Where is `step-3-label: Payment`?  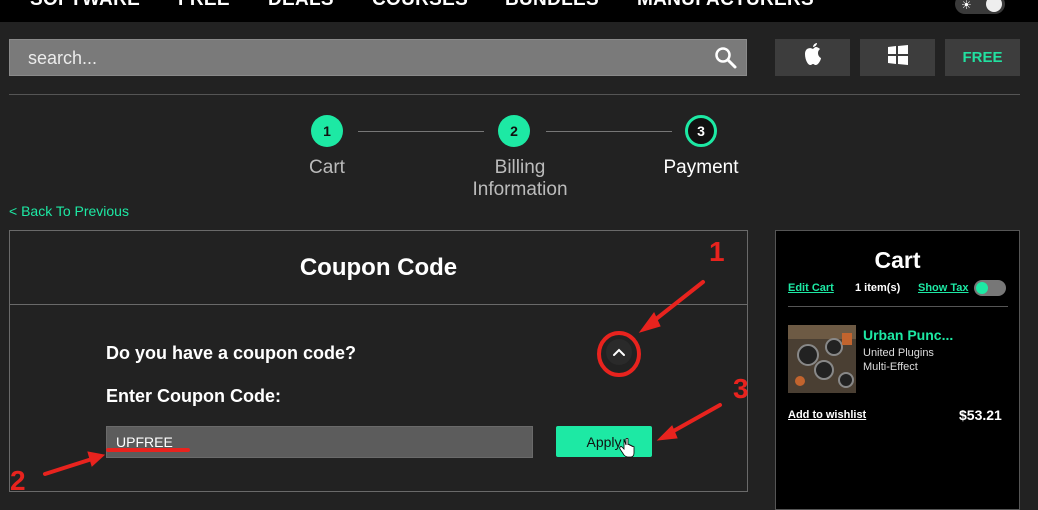 step-3-label: Payment is located at coordinates (701, 167).